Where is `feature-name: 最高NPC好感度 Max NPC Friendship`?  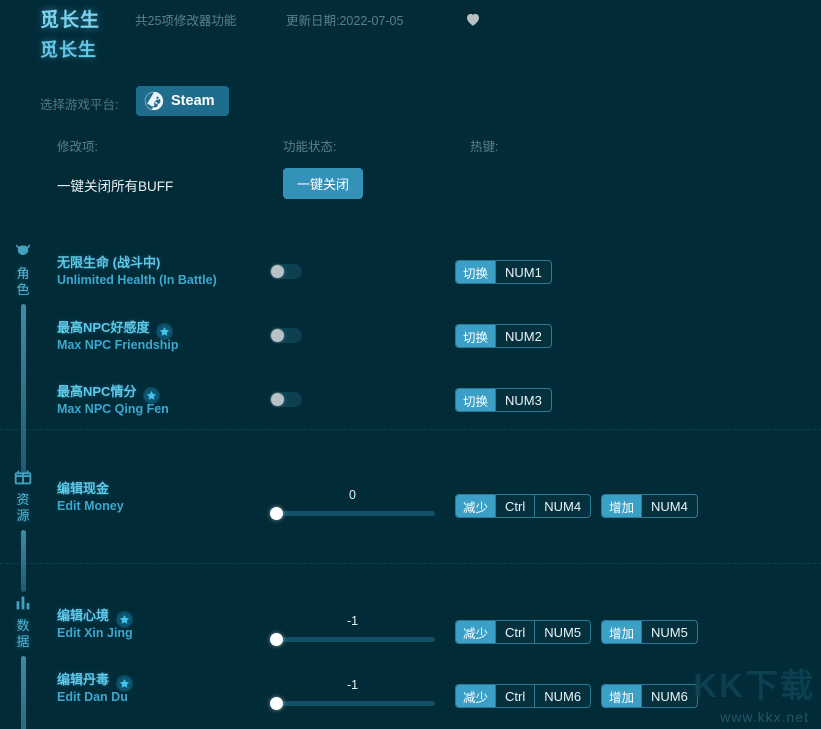 feature-name: 最高NPC好感度 Max NPC Friendship is located at coordinates (164, 336).